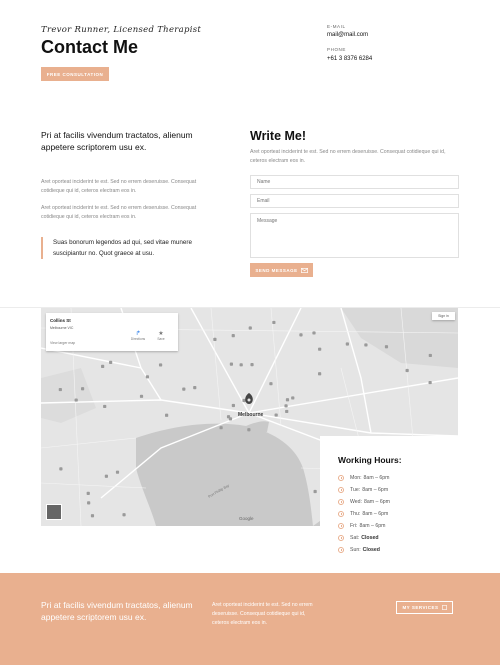 This screenshot has width=500, height=665. I want to click on hours-day: Mon:, so click(356, 478).